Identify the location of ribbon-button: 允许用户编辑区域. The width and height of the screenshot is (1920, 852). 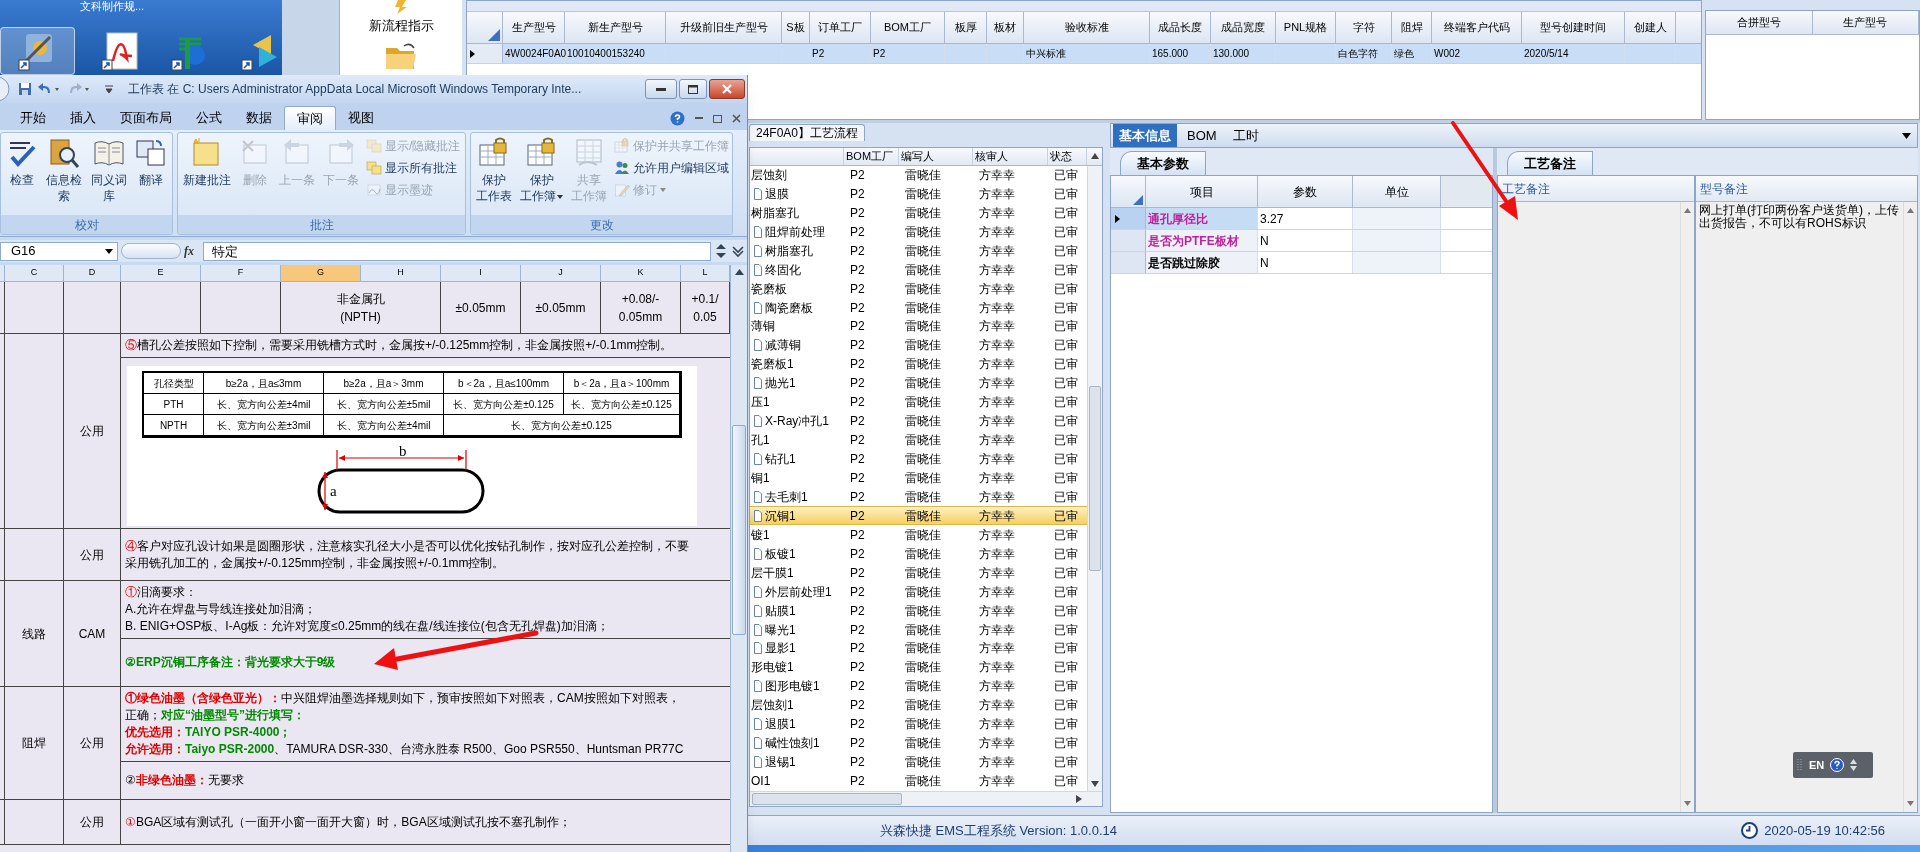
(671, 168).